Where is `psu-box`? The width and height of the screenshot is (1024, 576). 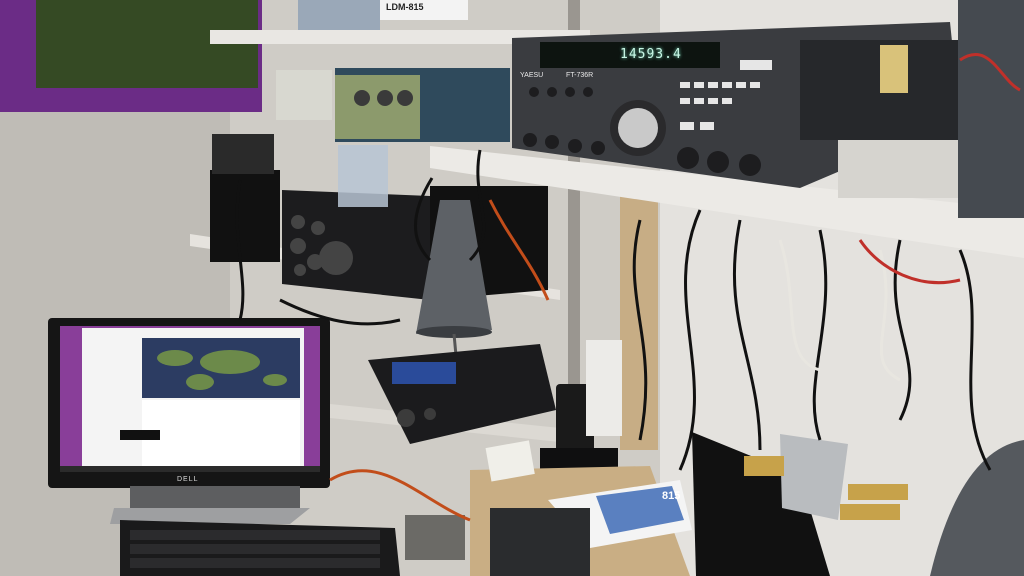
psu-box is located at coordinates (901, 169).